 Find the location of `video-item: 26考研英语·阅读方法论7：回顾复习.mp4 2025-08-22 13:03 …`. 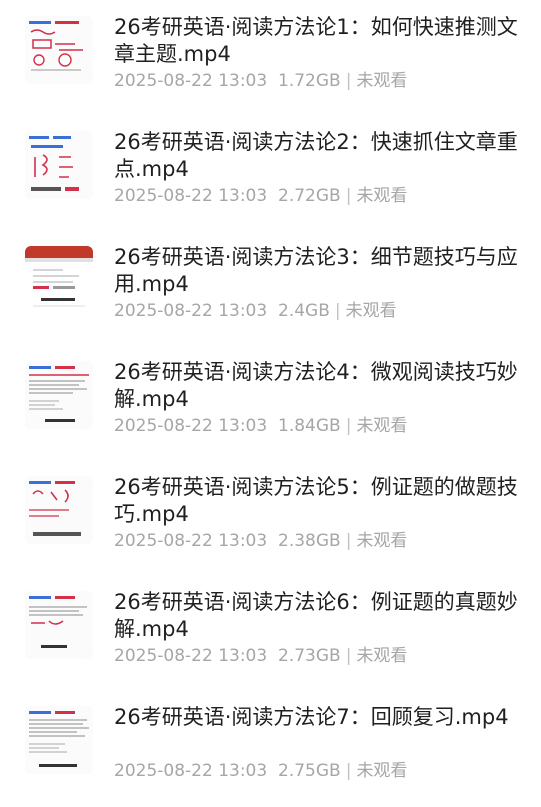

video-item: 26考研英语·阅读方法论7：回顾复习.mp4 2025-08-22 13:03 … is located at coordinates (270, 755).